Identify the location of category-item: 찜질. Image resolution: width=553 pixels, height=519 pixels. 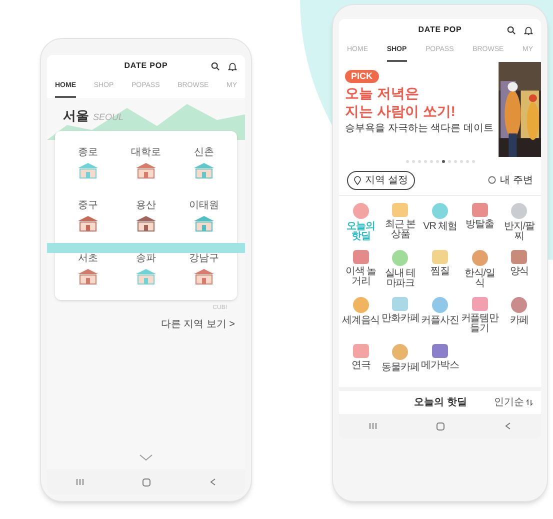
(440, 270).